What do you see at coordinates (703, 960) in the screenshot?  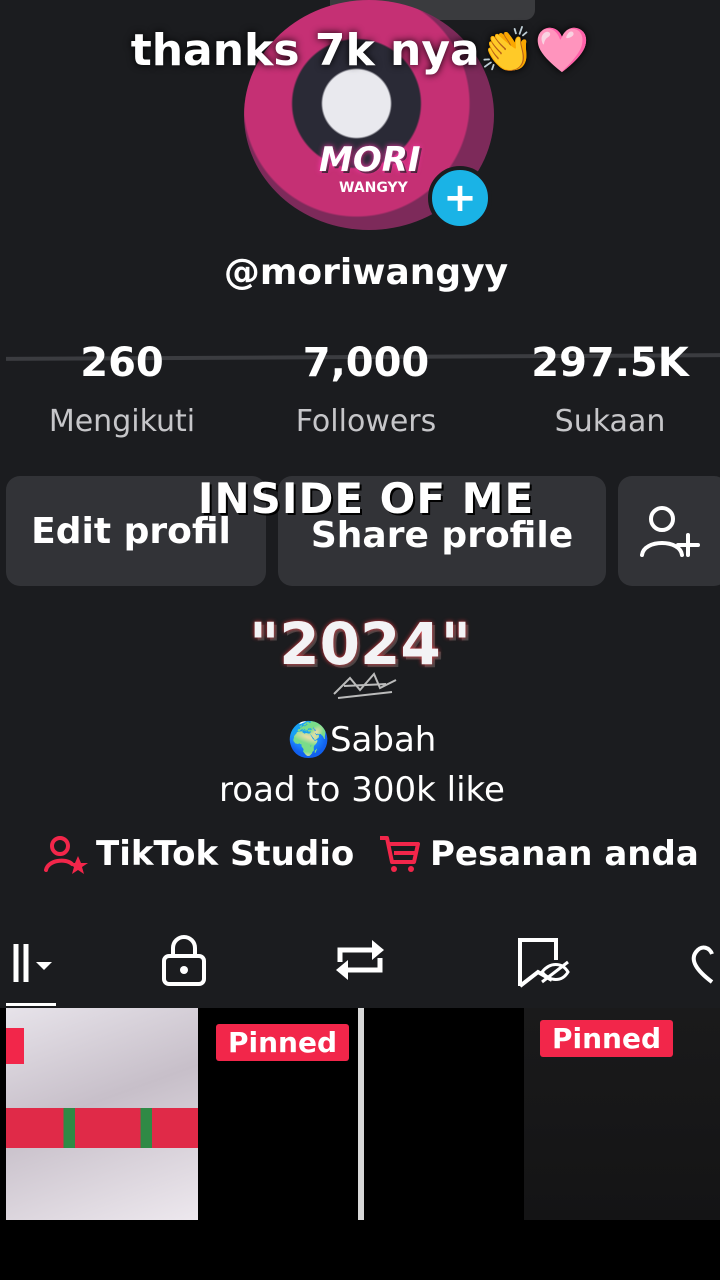 I see `liked-heart-icon` at bounding box center [703, 960].